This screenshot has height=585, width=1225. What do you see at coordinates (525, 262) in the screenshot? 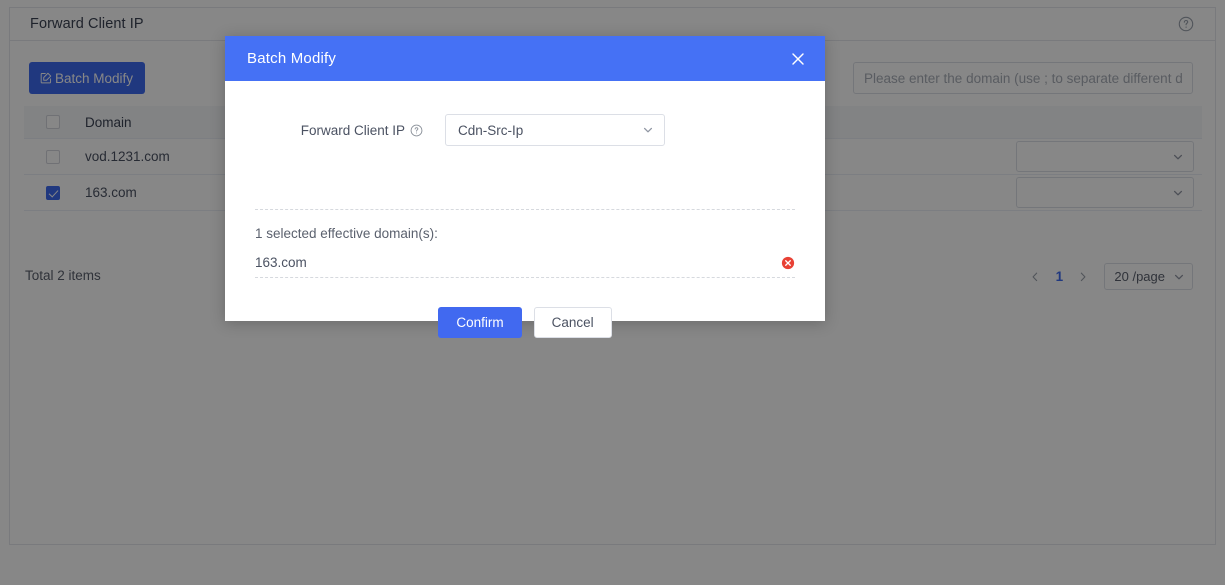
I see `selected-domain-item: 163.com` at bounding box center [525, 262].